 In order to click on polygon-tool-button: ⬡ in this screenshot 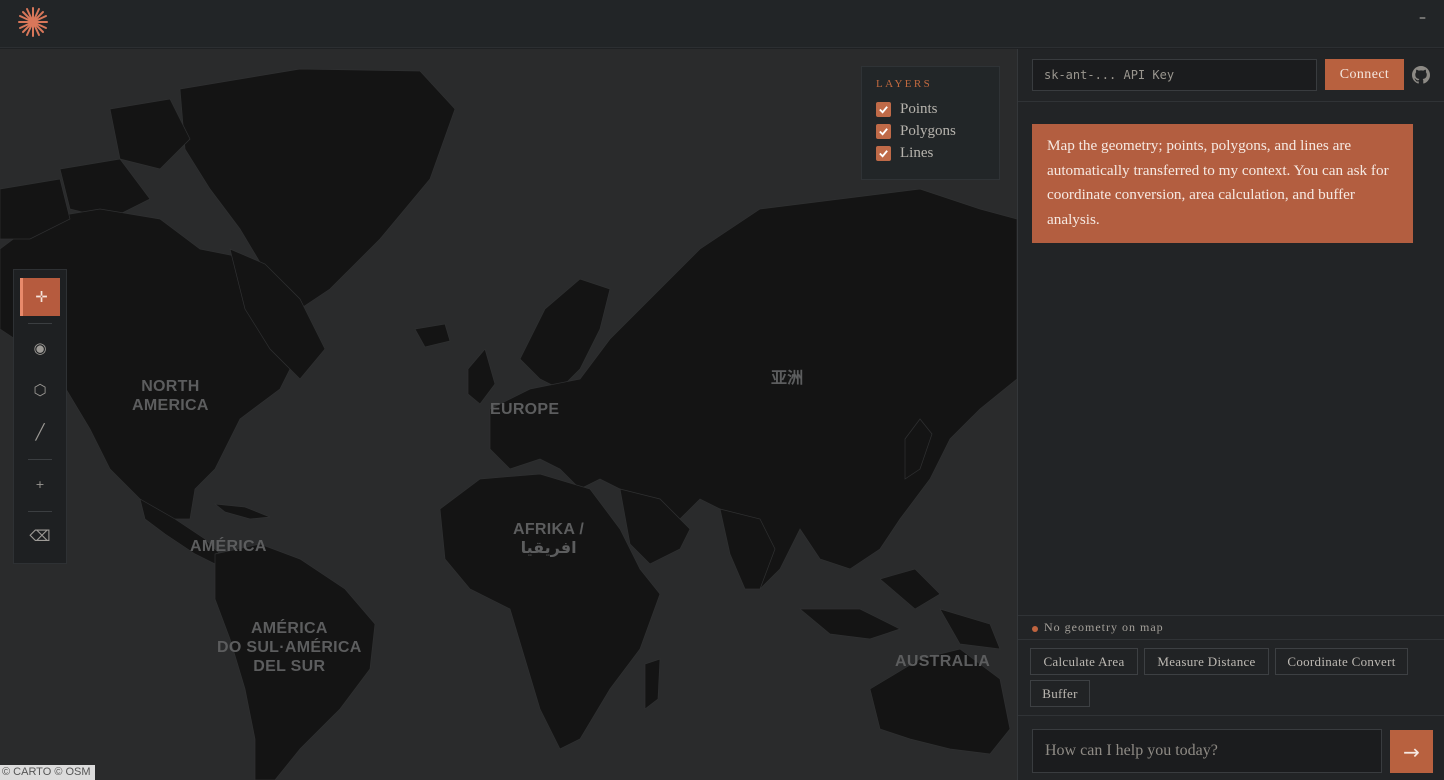, I will do `click(40, 390)`.